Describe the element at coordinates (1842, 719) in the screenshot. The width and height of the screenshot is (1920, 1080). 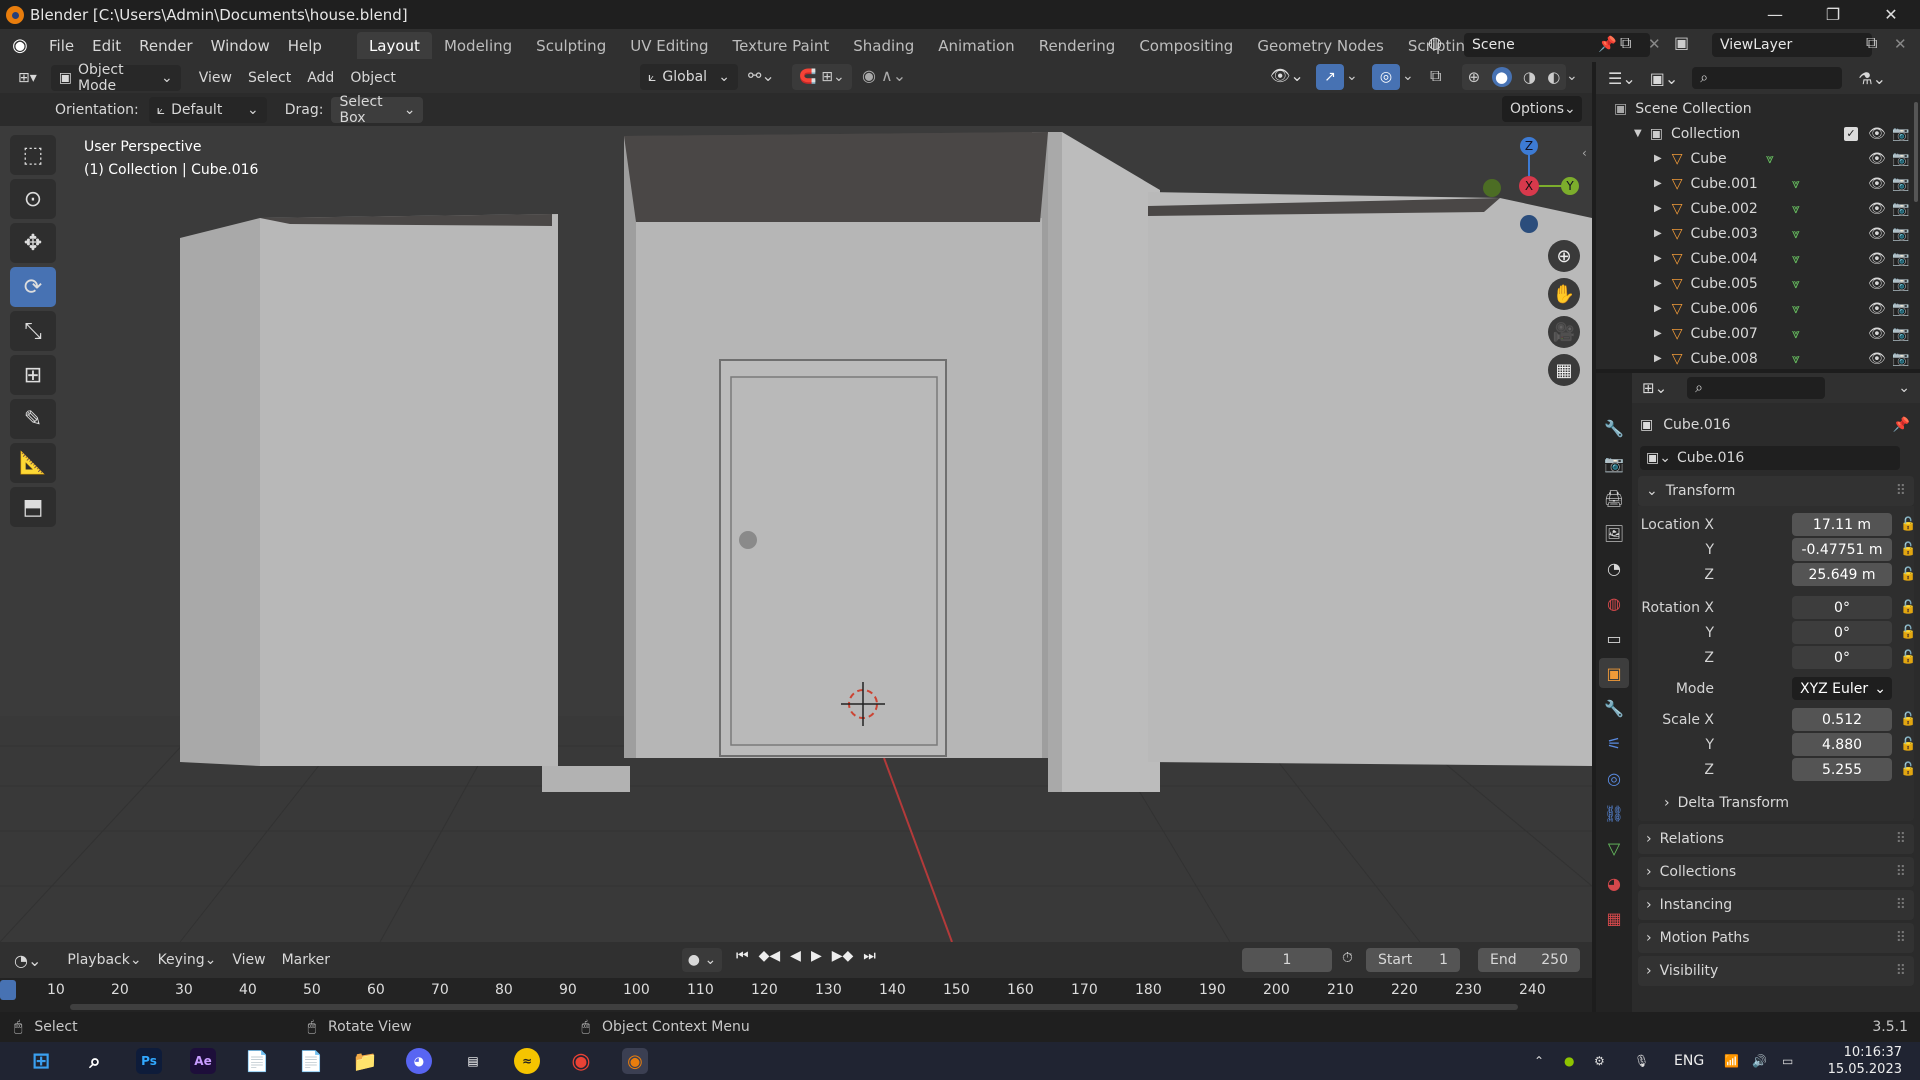
I see `scale-x-field: 0.512` at that location.